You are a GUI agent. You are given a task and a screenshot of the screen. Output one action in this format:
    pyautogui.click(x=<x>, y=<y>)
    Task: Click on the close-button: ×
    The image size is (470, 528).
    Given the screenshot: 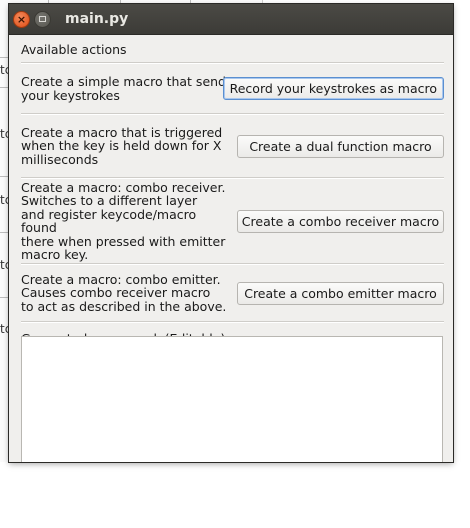 What is the action you would take?
    pyautogui.click(x=21, y=19)
    